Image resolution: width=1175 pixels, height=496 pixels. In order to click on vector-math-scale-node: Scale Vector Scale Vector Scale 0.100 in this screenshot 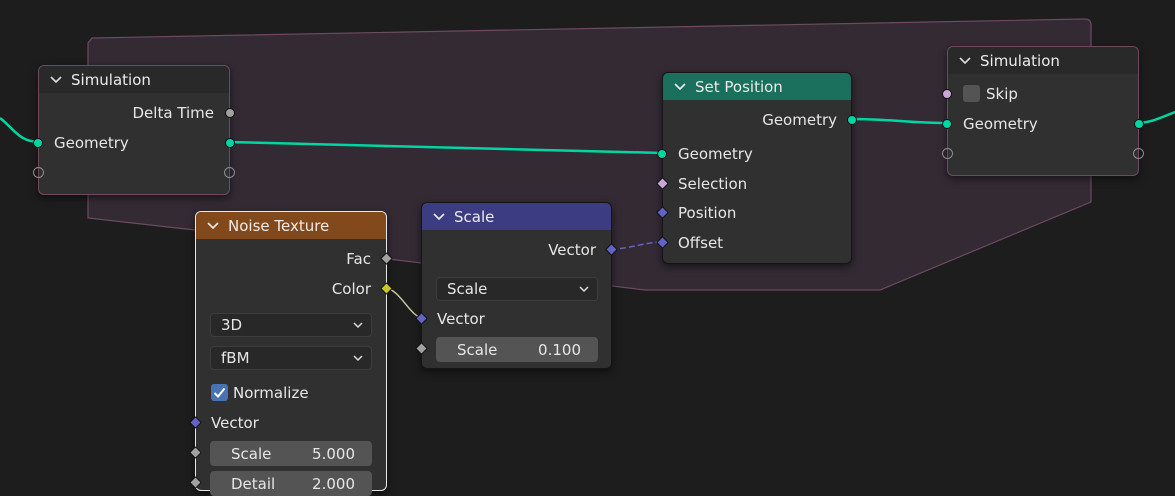, I will do `click(516, 285)`.